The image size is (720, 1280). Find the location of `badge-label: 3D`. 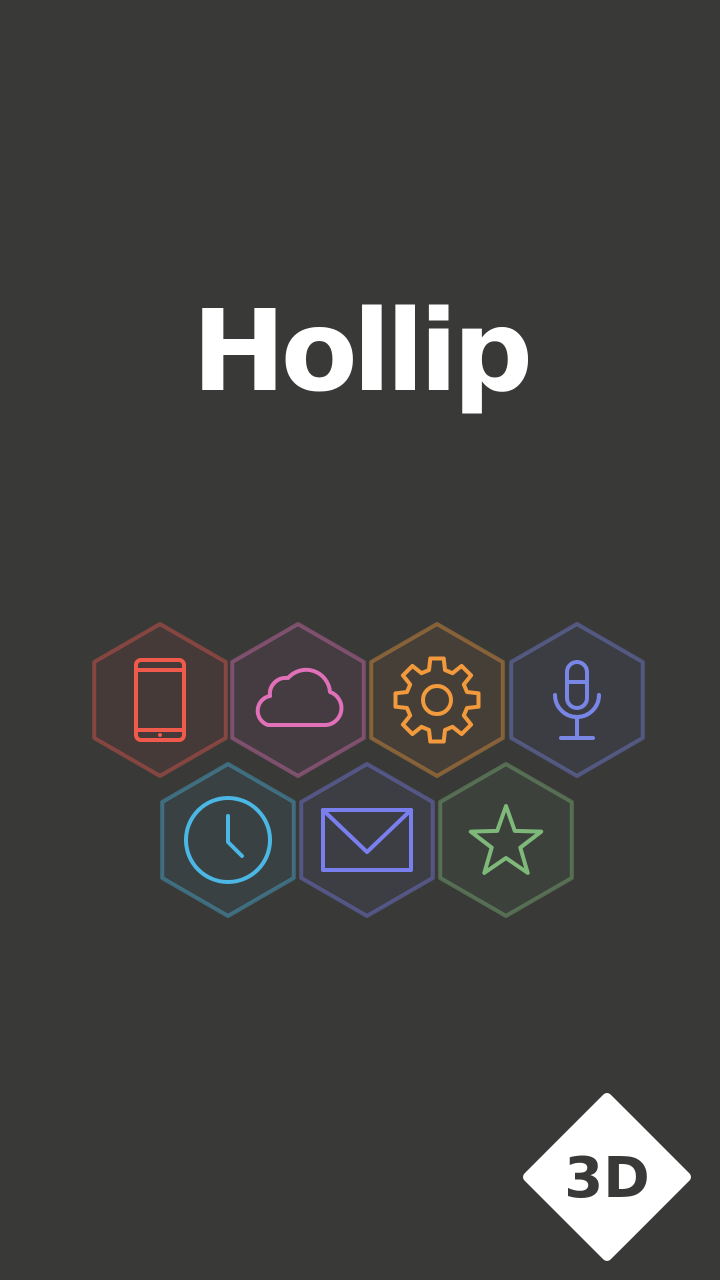

badge-label: 3D is located at coordinates (606, 1178).